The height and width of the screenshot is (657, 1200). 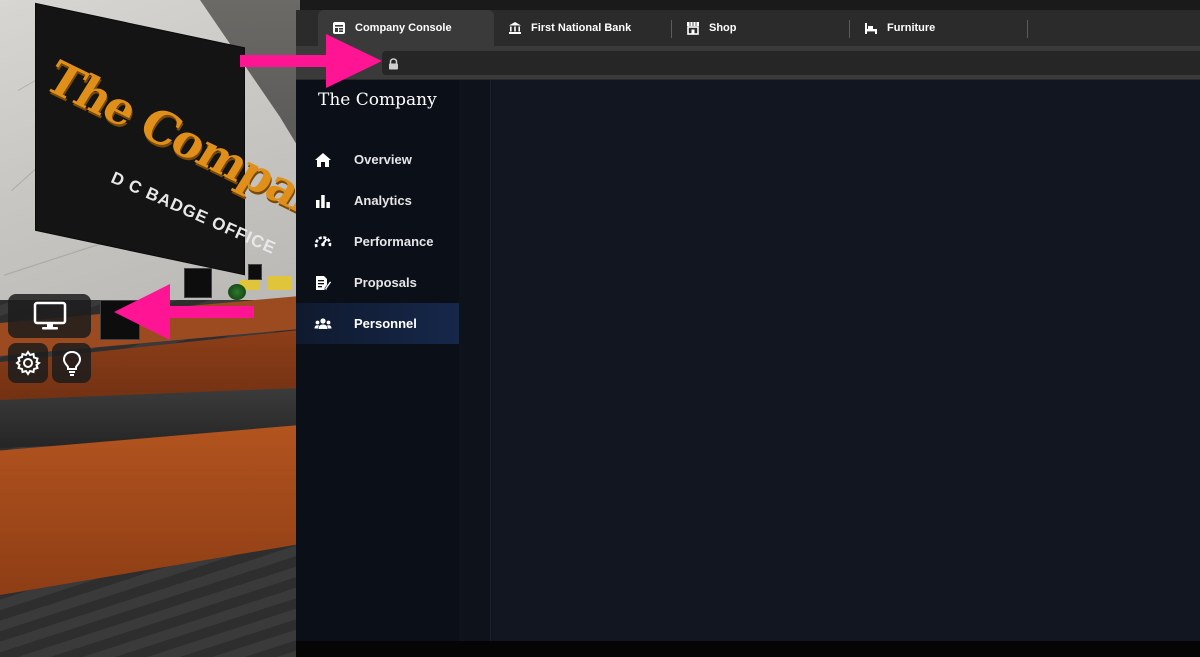 I want to click on desk-pad, so click(x=280, y=283).